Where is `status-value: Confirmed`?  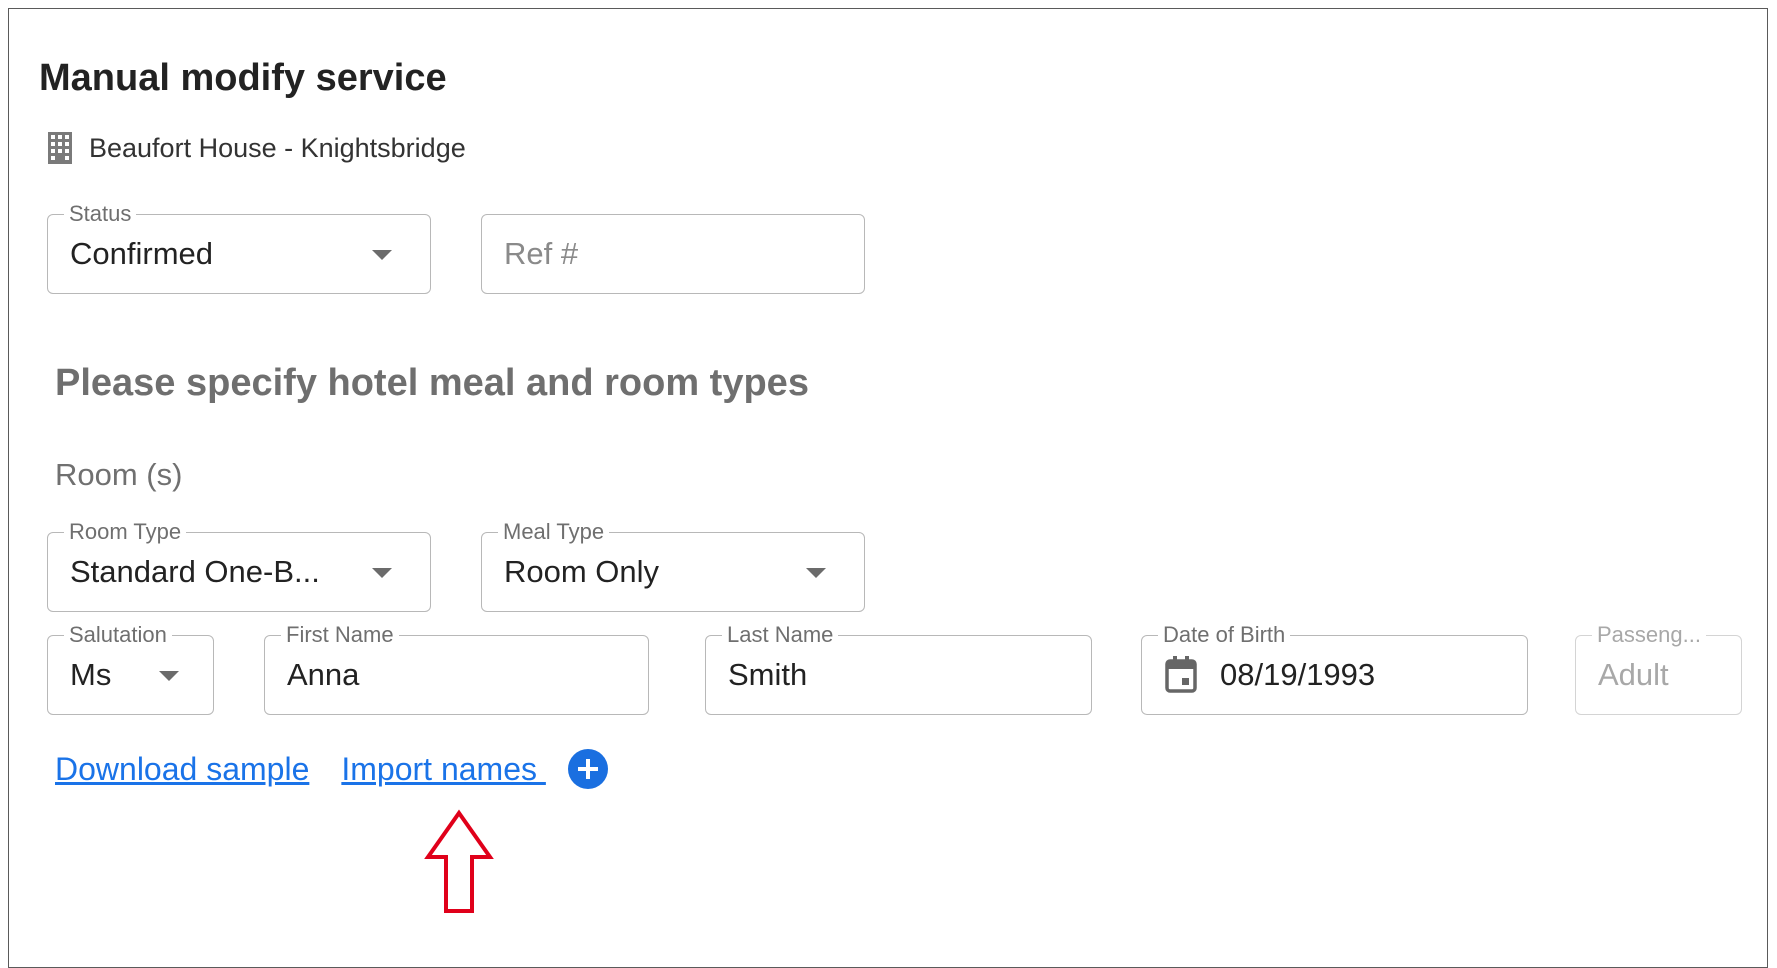
status-value: Confirmed is located at coordinates (141, 253).